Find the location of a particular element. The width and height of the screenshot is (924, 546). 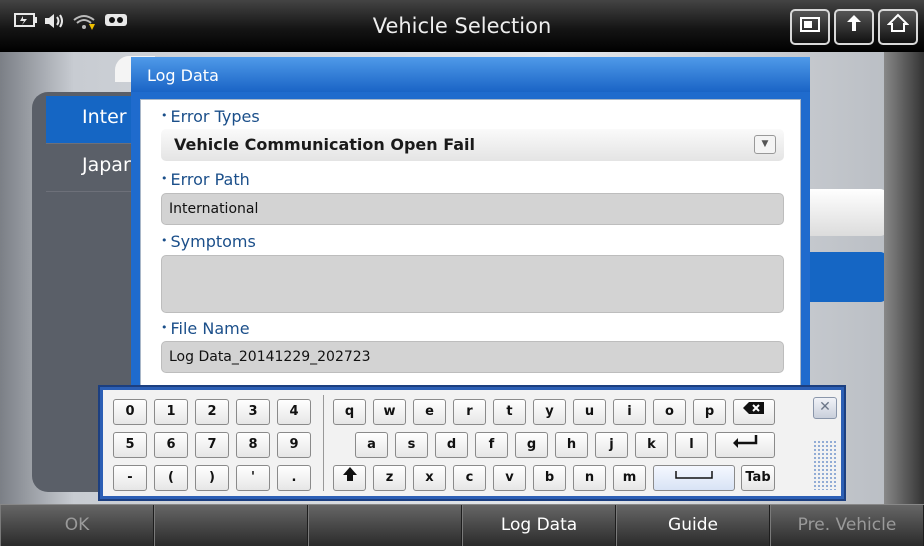

backspace-icon is located at coordinates (754, 410).